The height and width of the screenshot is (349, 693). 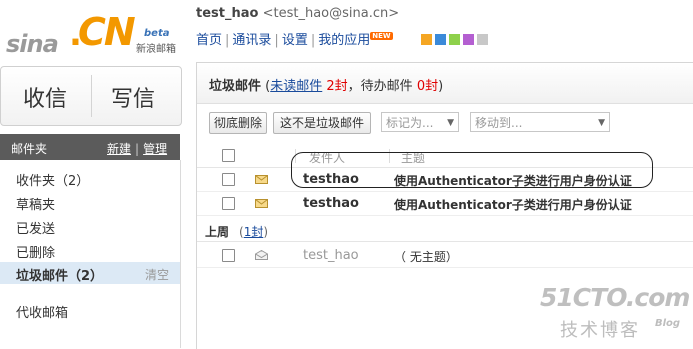 I want to click on folder-inbox: 收件夹（2）, so click(x=52, y=179).